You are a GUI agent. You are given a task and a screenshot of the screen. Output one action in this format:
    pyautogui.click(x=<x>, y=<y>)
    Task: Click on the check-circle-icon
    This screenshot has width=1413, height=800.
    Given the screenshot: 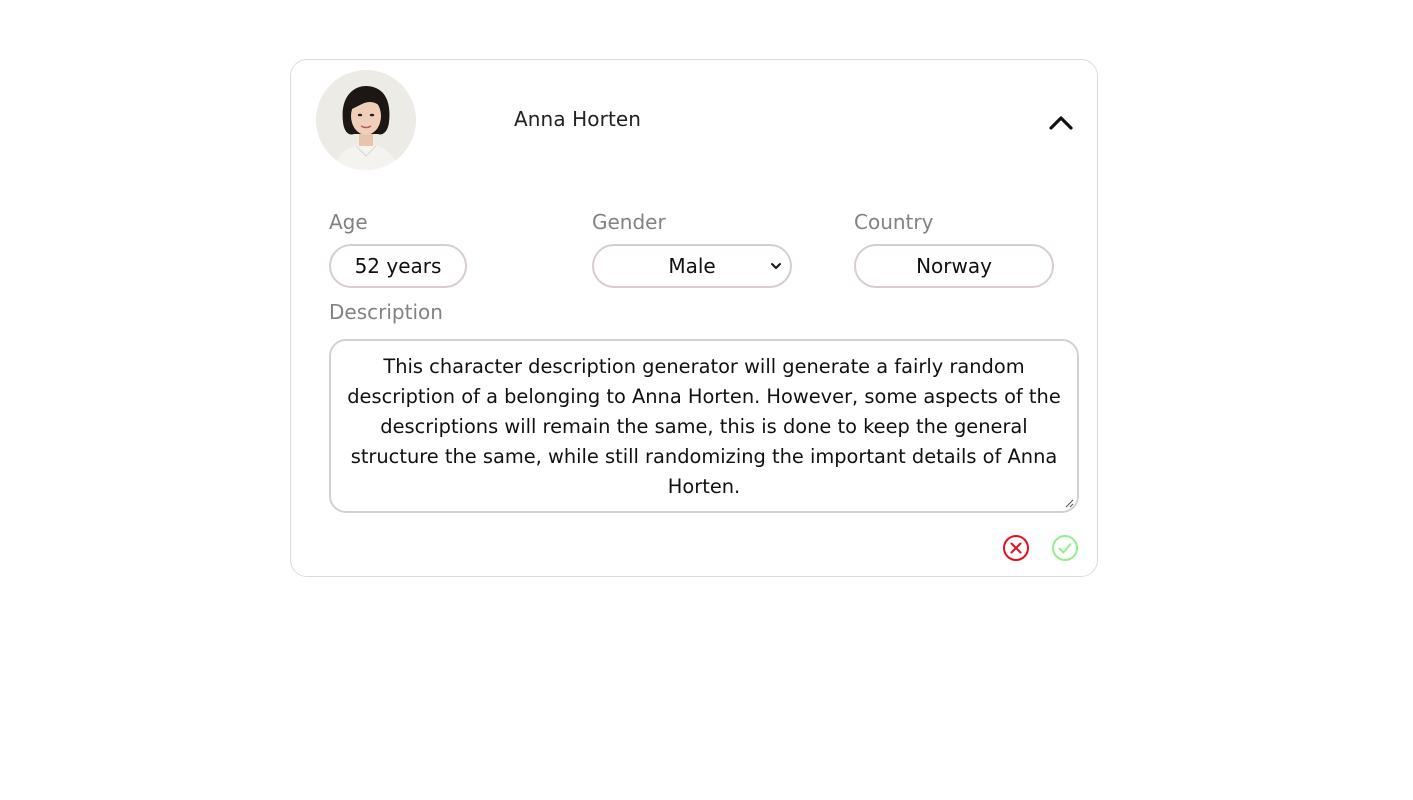 What is the action you would take?
    pyautogui.click(x=1065, y=548)
    